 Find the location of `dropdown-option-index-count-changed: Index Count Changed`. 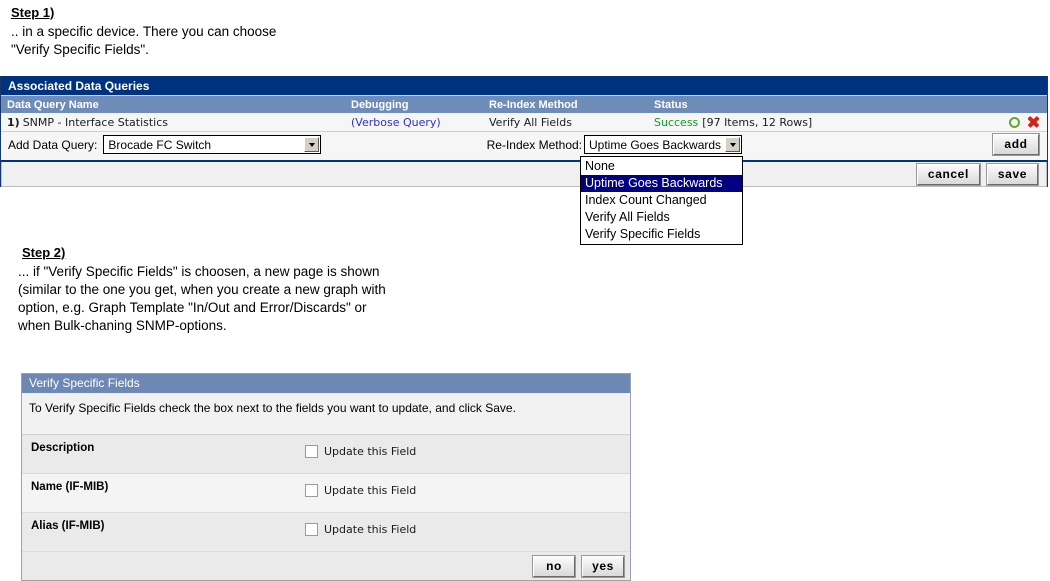

dropdown-option-index-count-changed: Index Count Changed is located at coordinates (661, 200).